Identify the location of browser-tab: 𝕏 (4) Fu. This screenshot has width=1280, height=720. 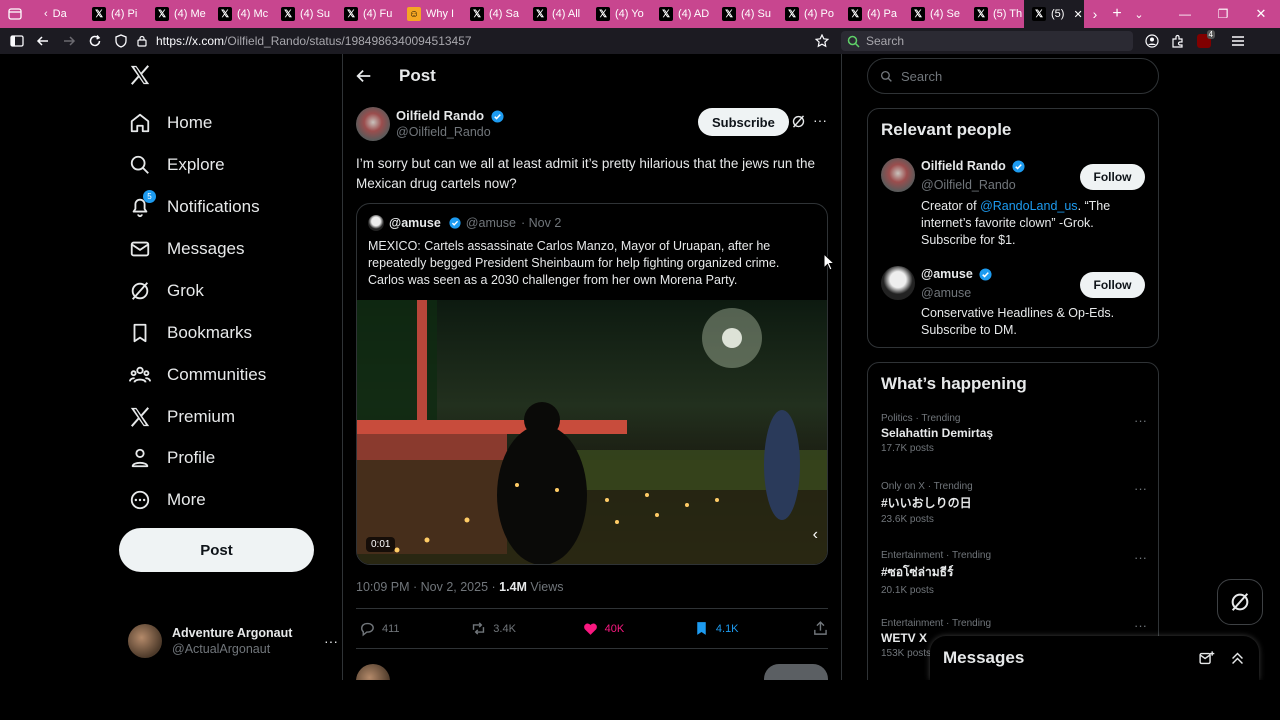
(367, 14).